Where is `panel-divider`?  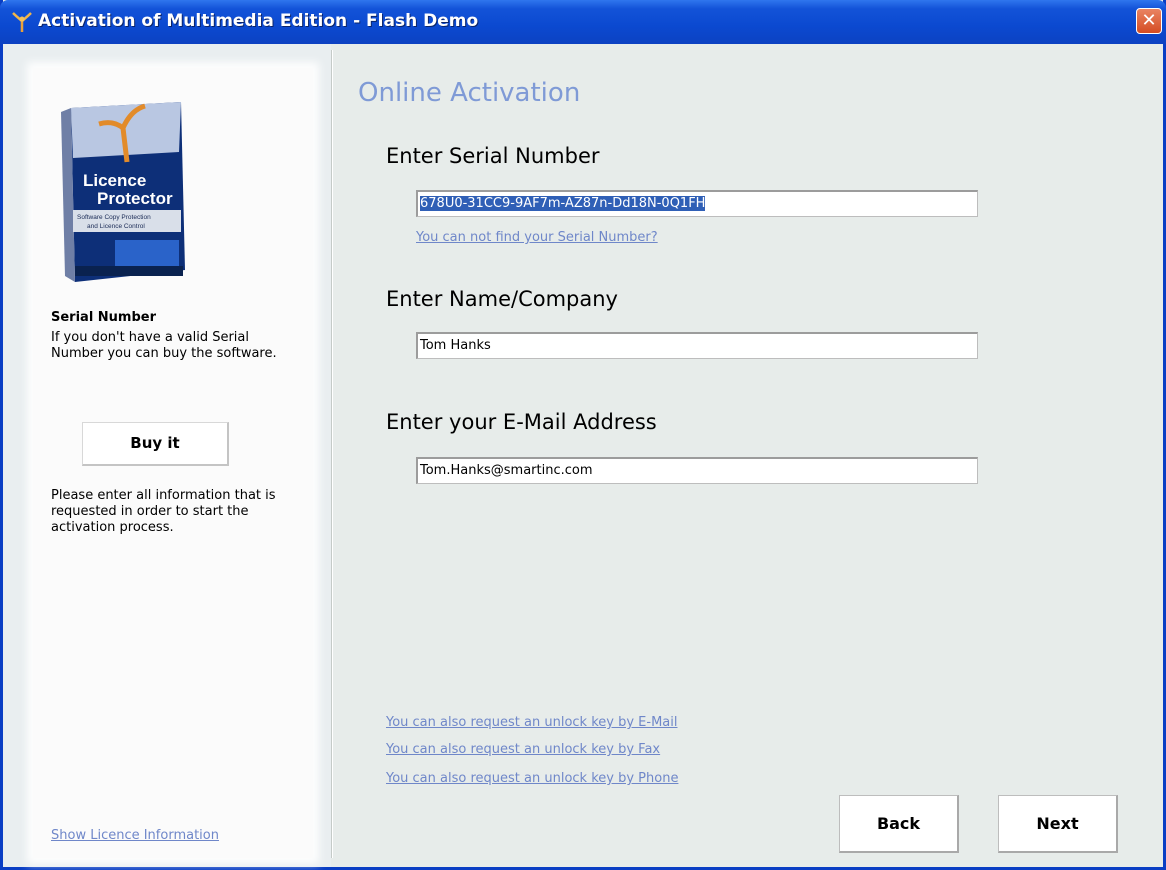
panel-divider is located at coordinates (332, 454).